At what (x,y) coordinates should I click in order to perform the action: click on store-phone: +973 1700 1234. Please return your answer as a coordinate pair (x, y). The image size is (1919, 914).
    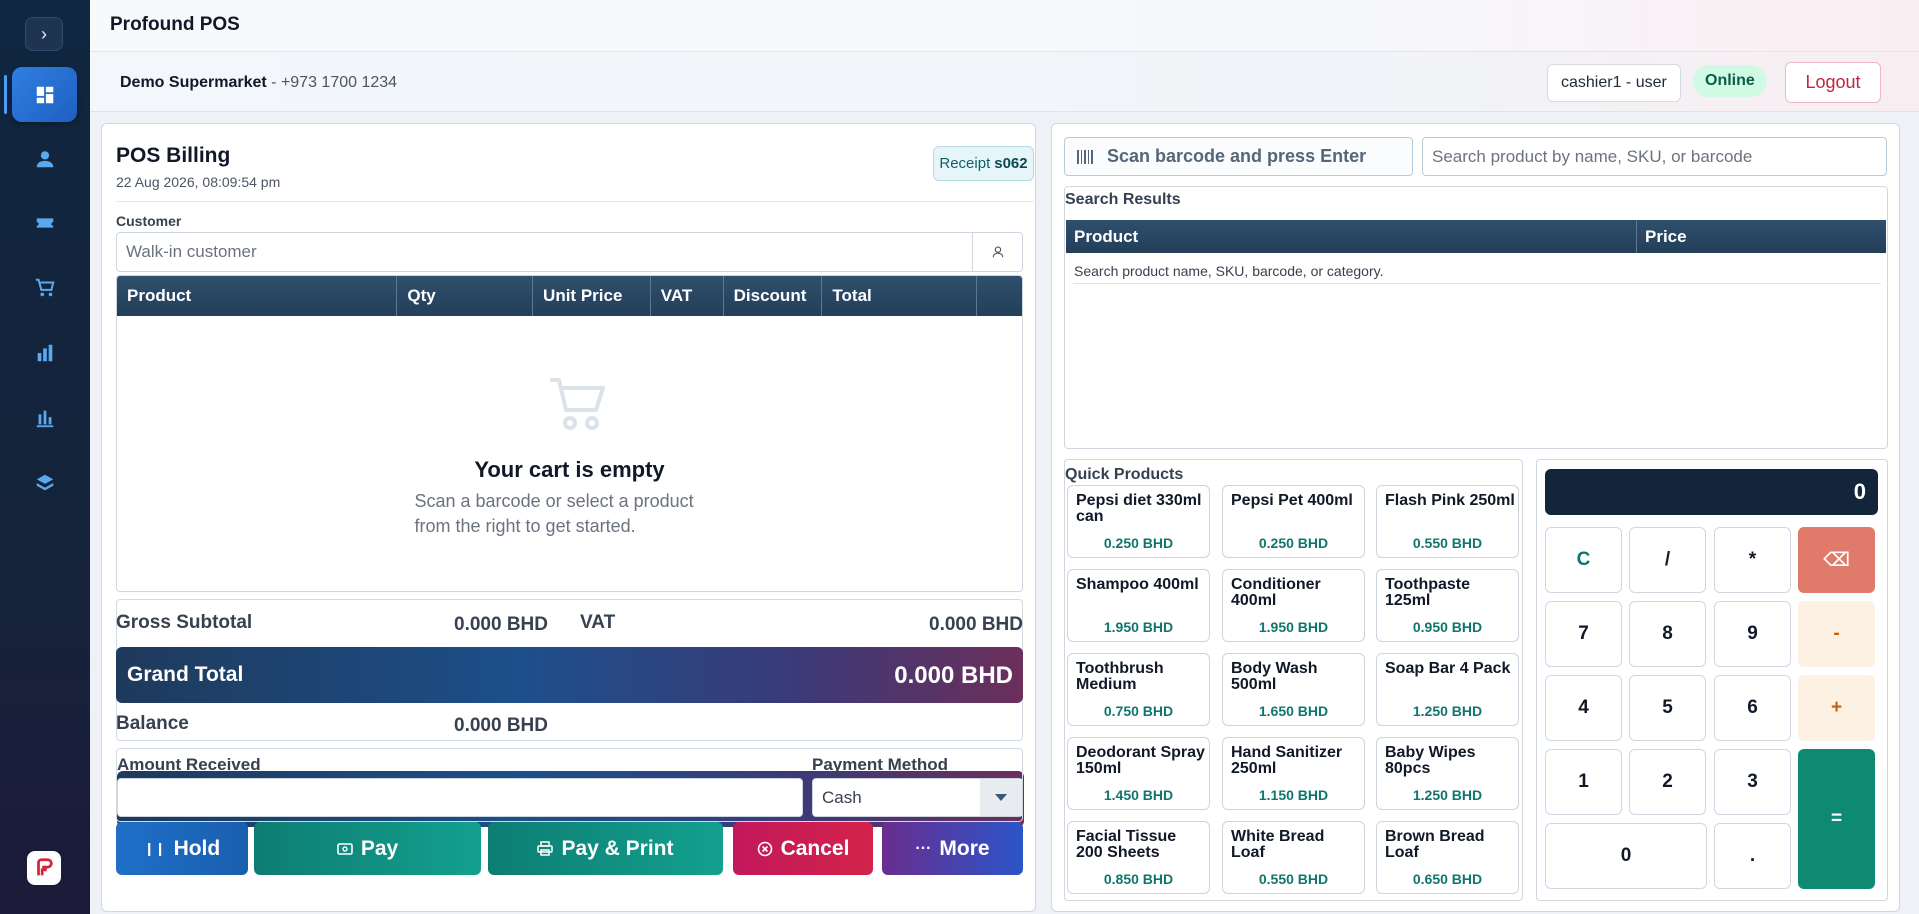
    Looking at the image, I should click on (339, 82).